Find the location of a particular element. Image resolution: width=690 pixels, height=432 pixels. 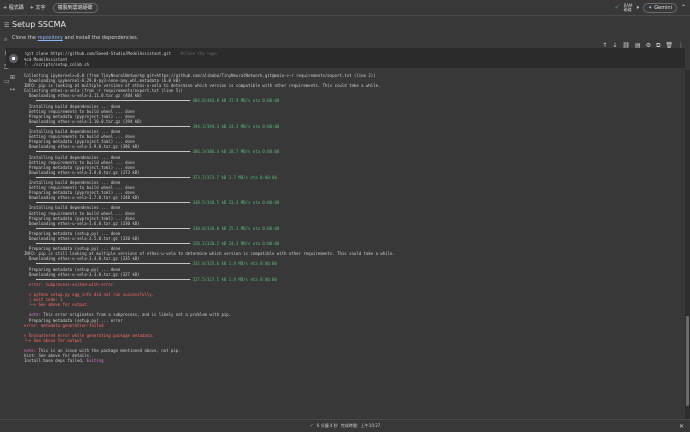

progress-stats: 348.5/348.5 kB 23.3 MB/s eta 0:00:00 is located at coordinates (236, 203).